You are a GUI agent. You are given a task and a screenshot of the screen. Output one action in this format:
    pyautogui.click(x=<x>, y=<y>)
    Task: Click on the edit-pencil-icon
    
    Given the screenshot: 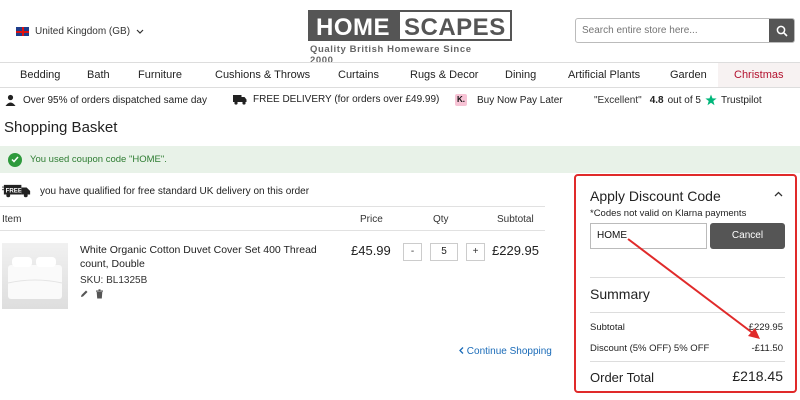 What is the action you would take?
    pyautogui.click(x=84, y=293)
    